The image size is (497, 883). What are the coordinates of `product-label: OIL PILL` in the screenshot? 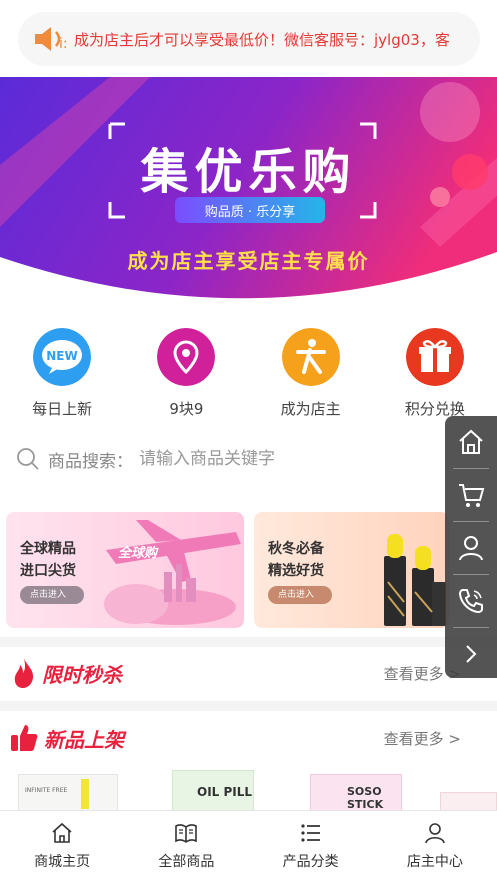 It's located at (225, 792).